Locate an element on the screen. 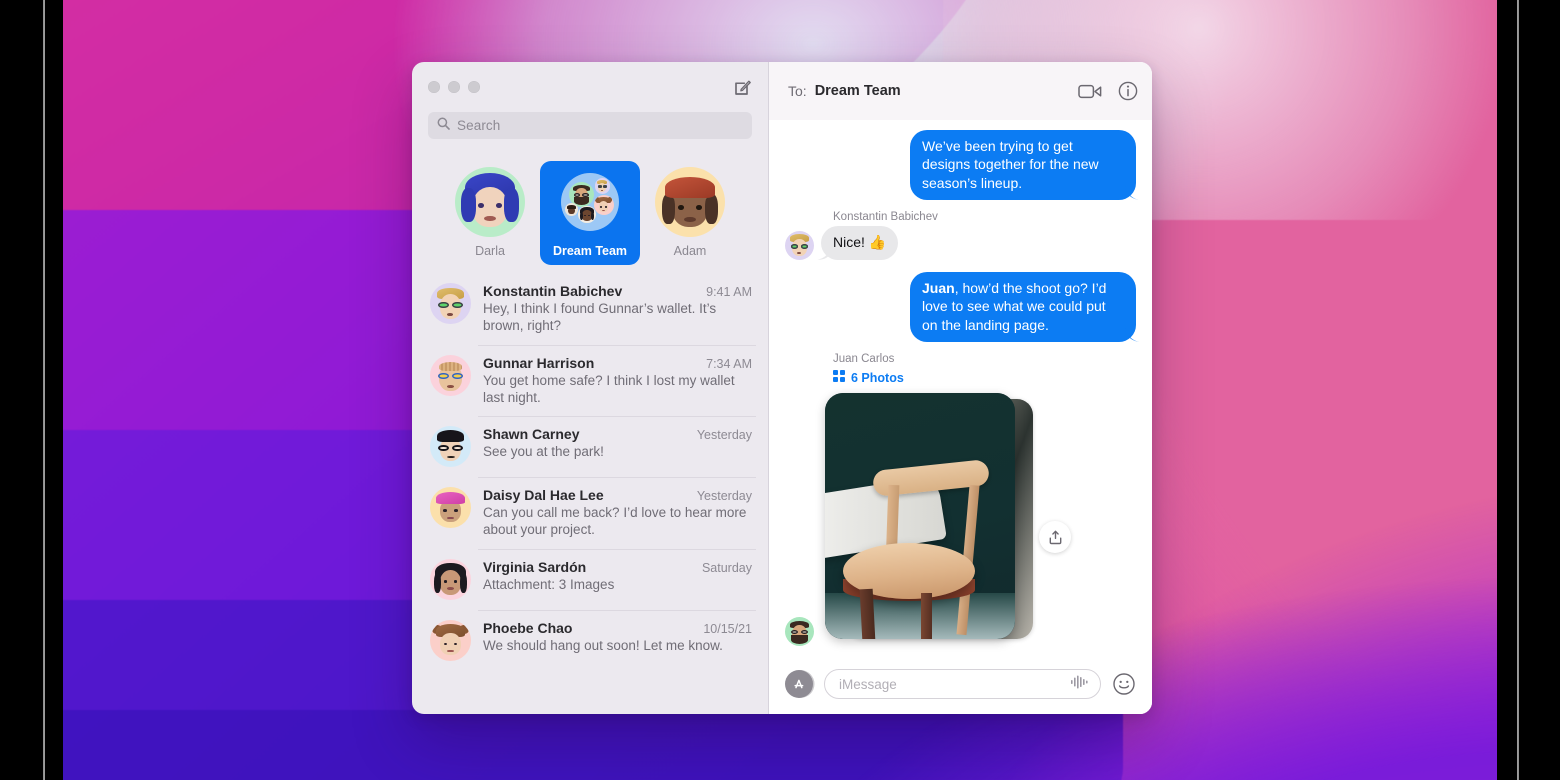  conversation-name: Gunnar Harrison is located at coordinates (539, 362).